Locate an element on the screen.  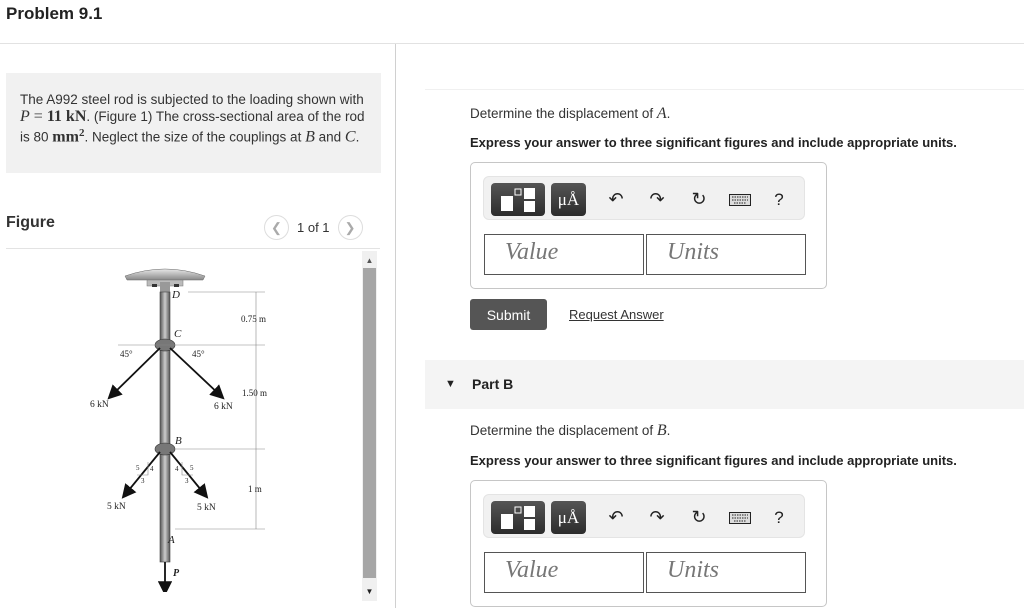
part-b-value-input: Value is located at coordinates (564, 572).